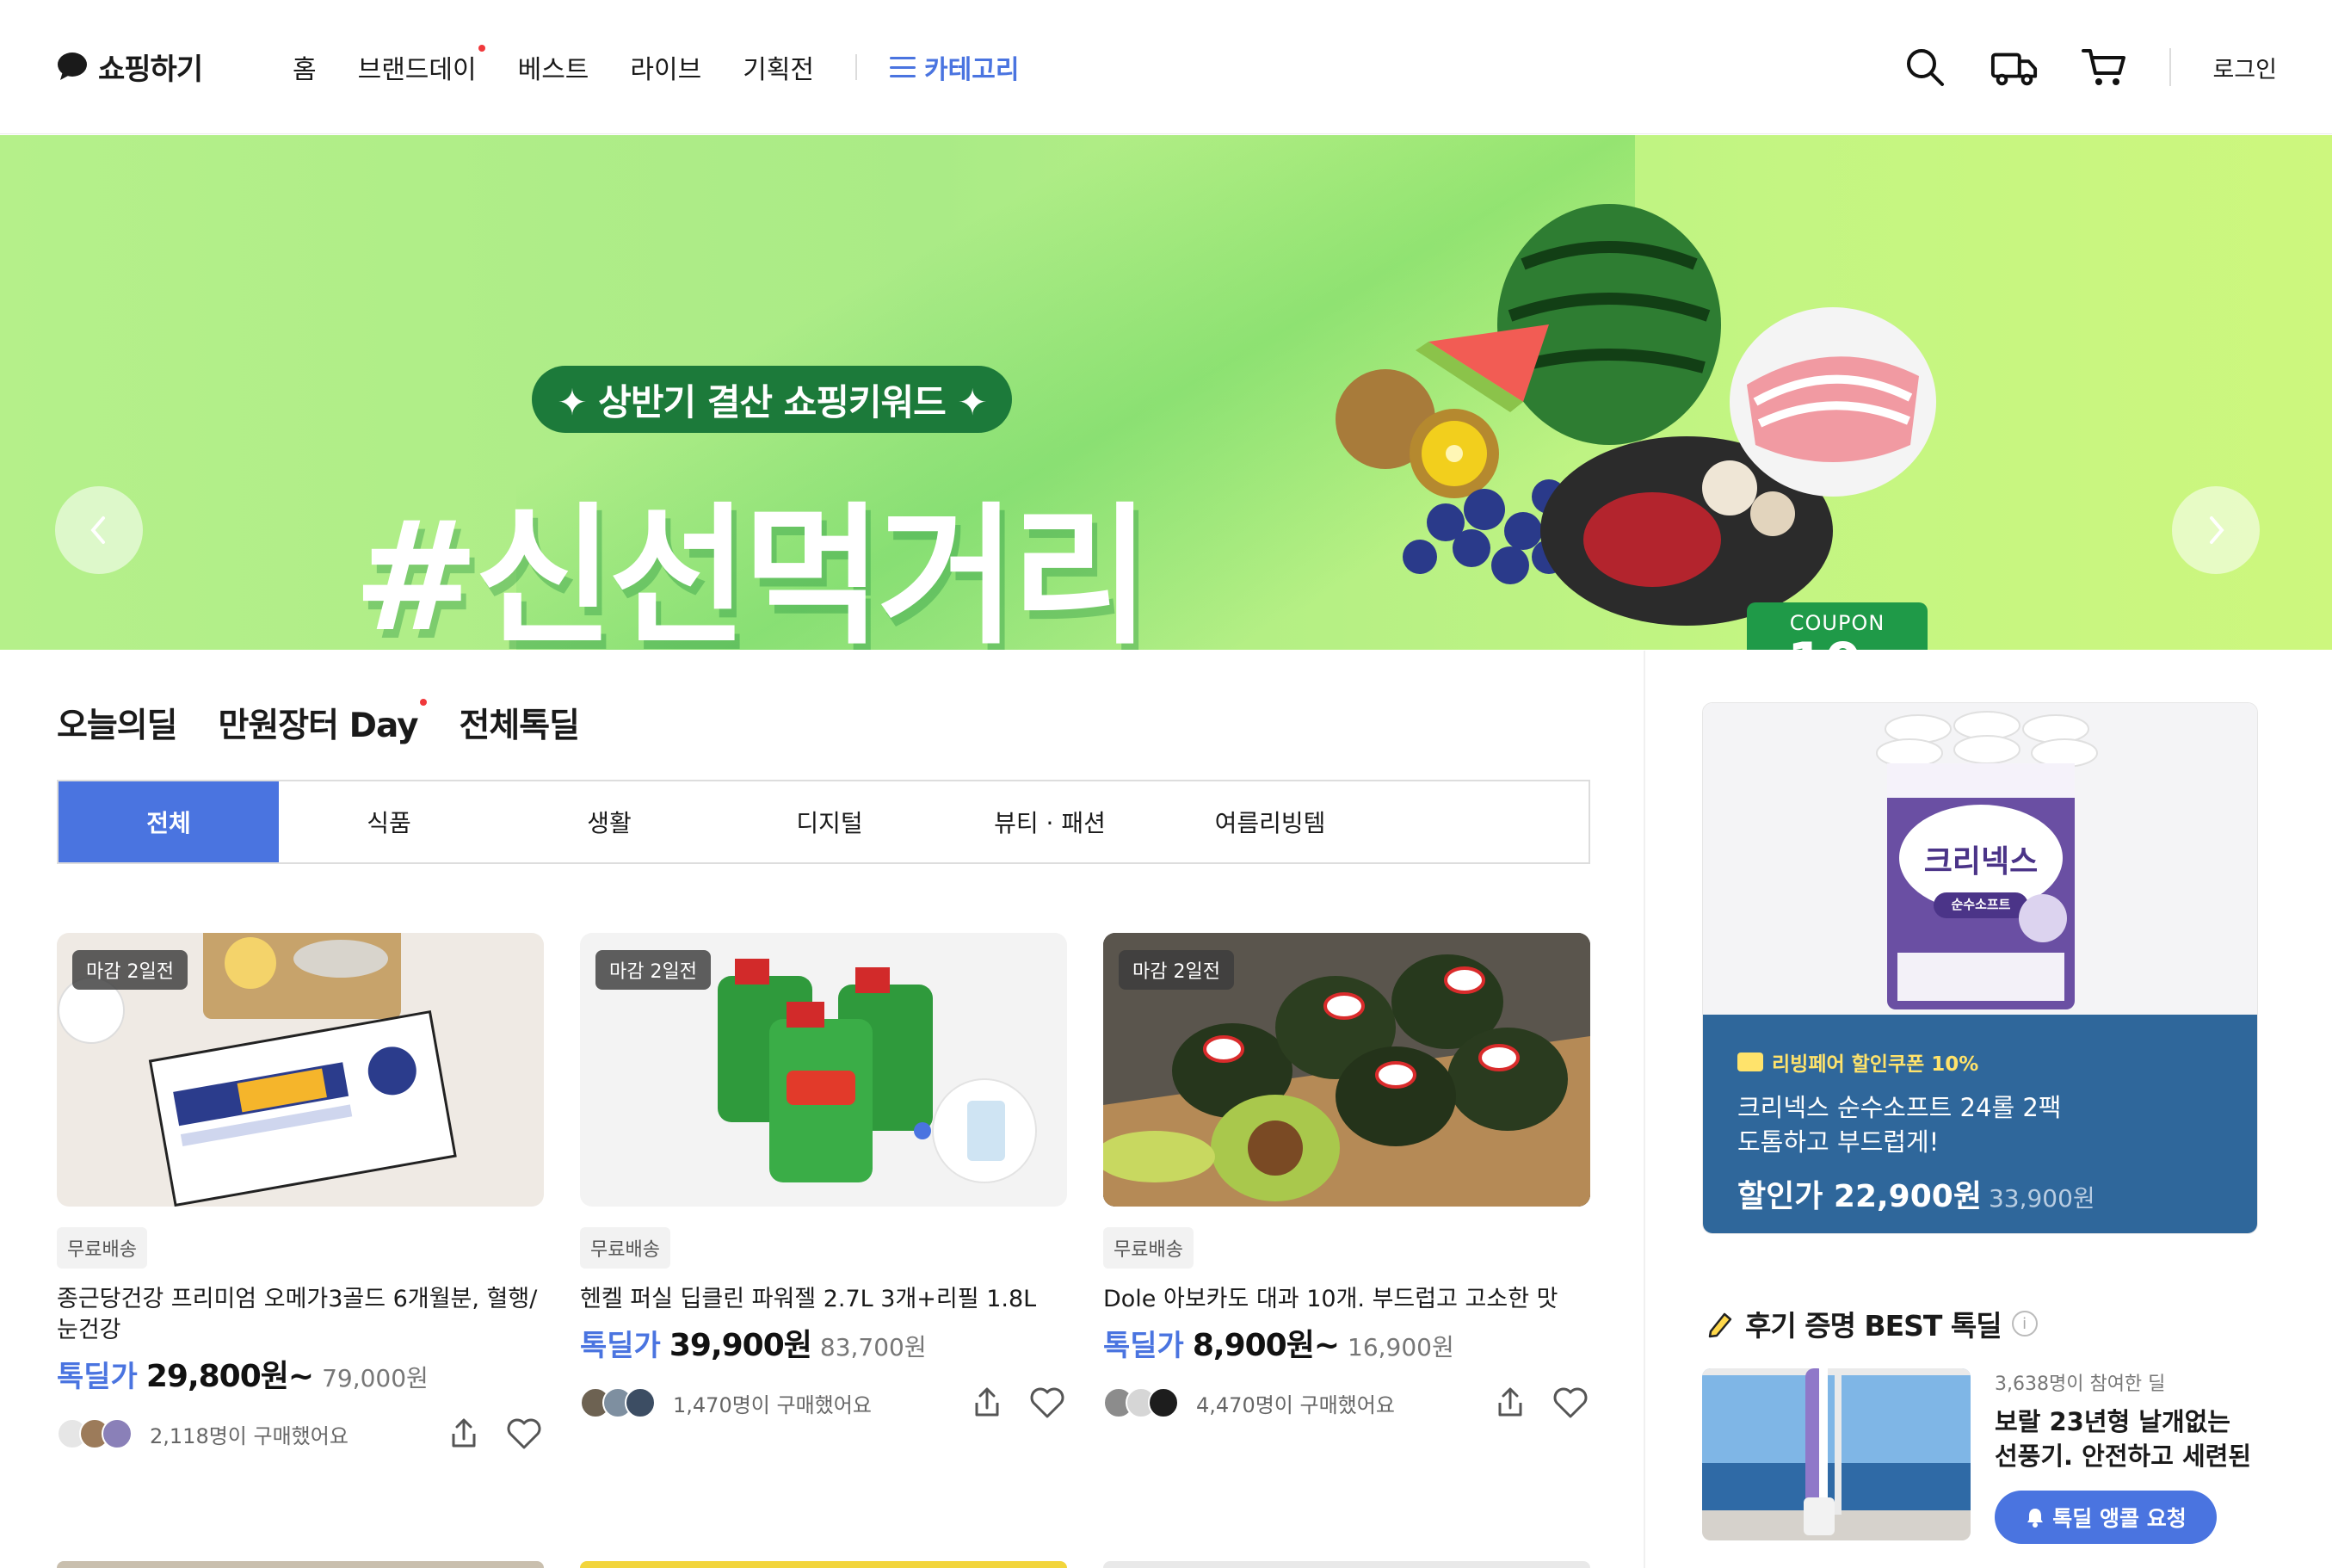 This screenshot has width=2332, height=1568. I want to click on category-summer-living: 여름리빙템, so click(1270, 822).